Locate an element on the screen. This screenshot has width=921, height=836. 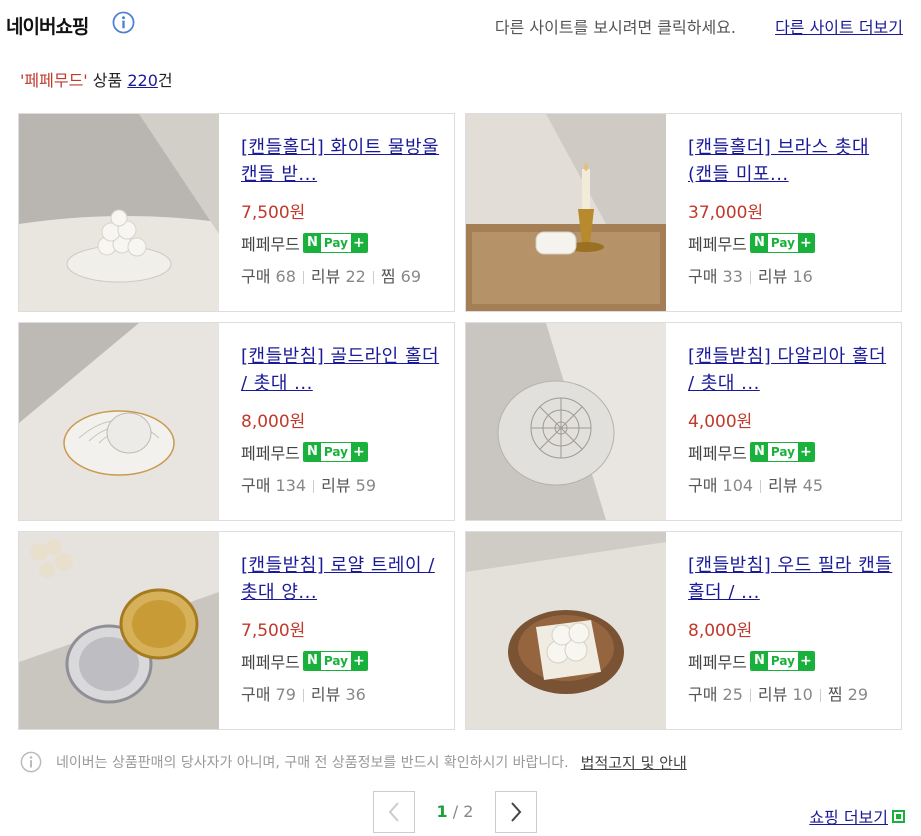
product-price: 4,000원 is located at coordinates (720, 422).